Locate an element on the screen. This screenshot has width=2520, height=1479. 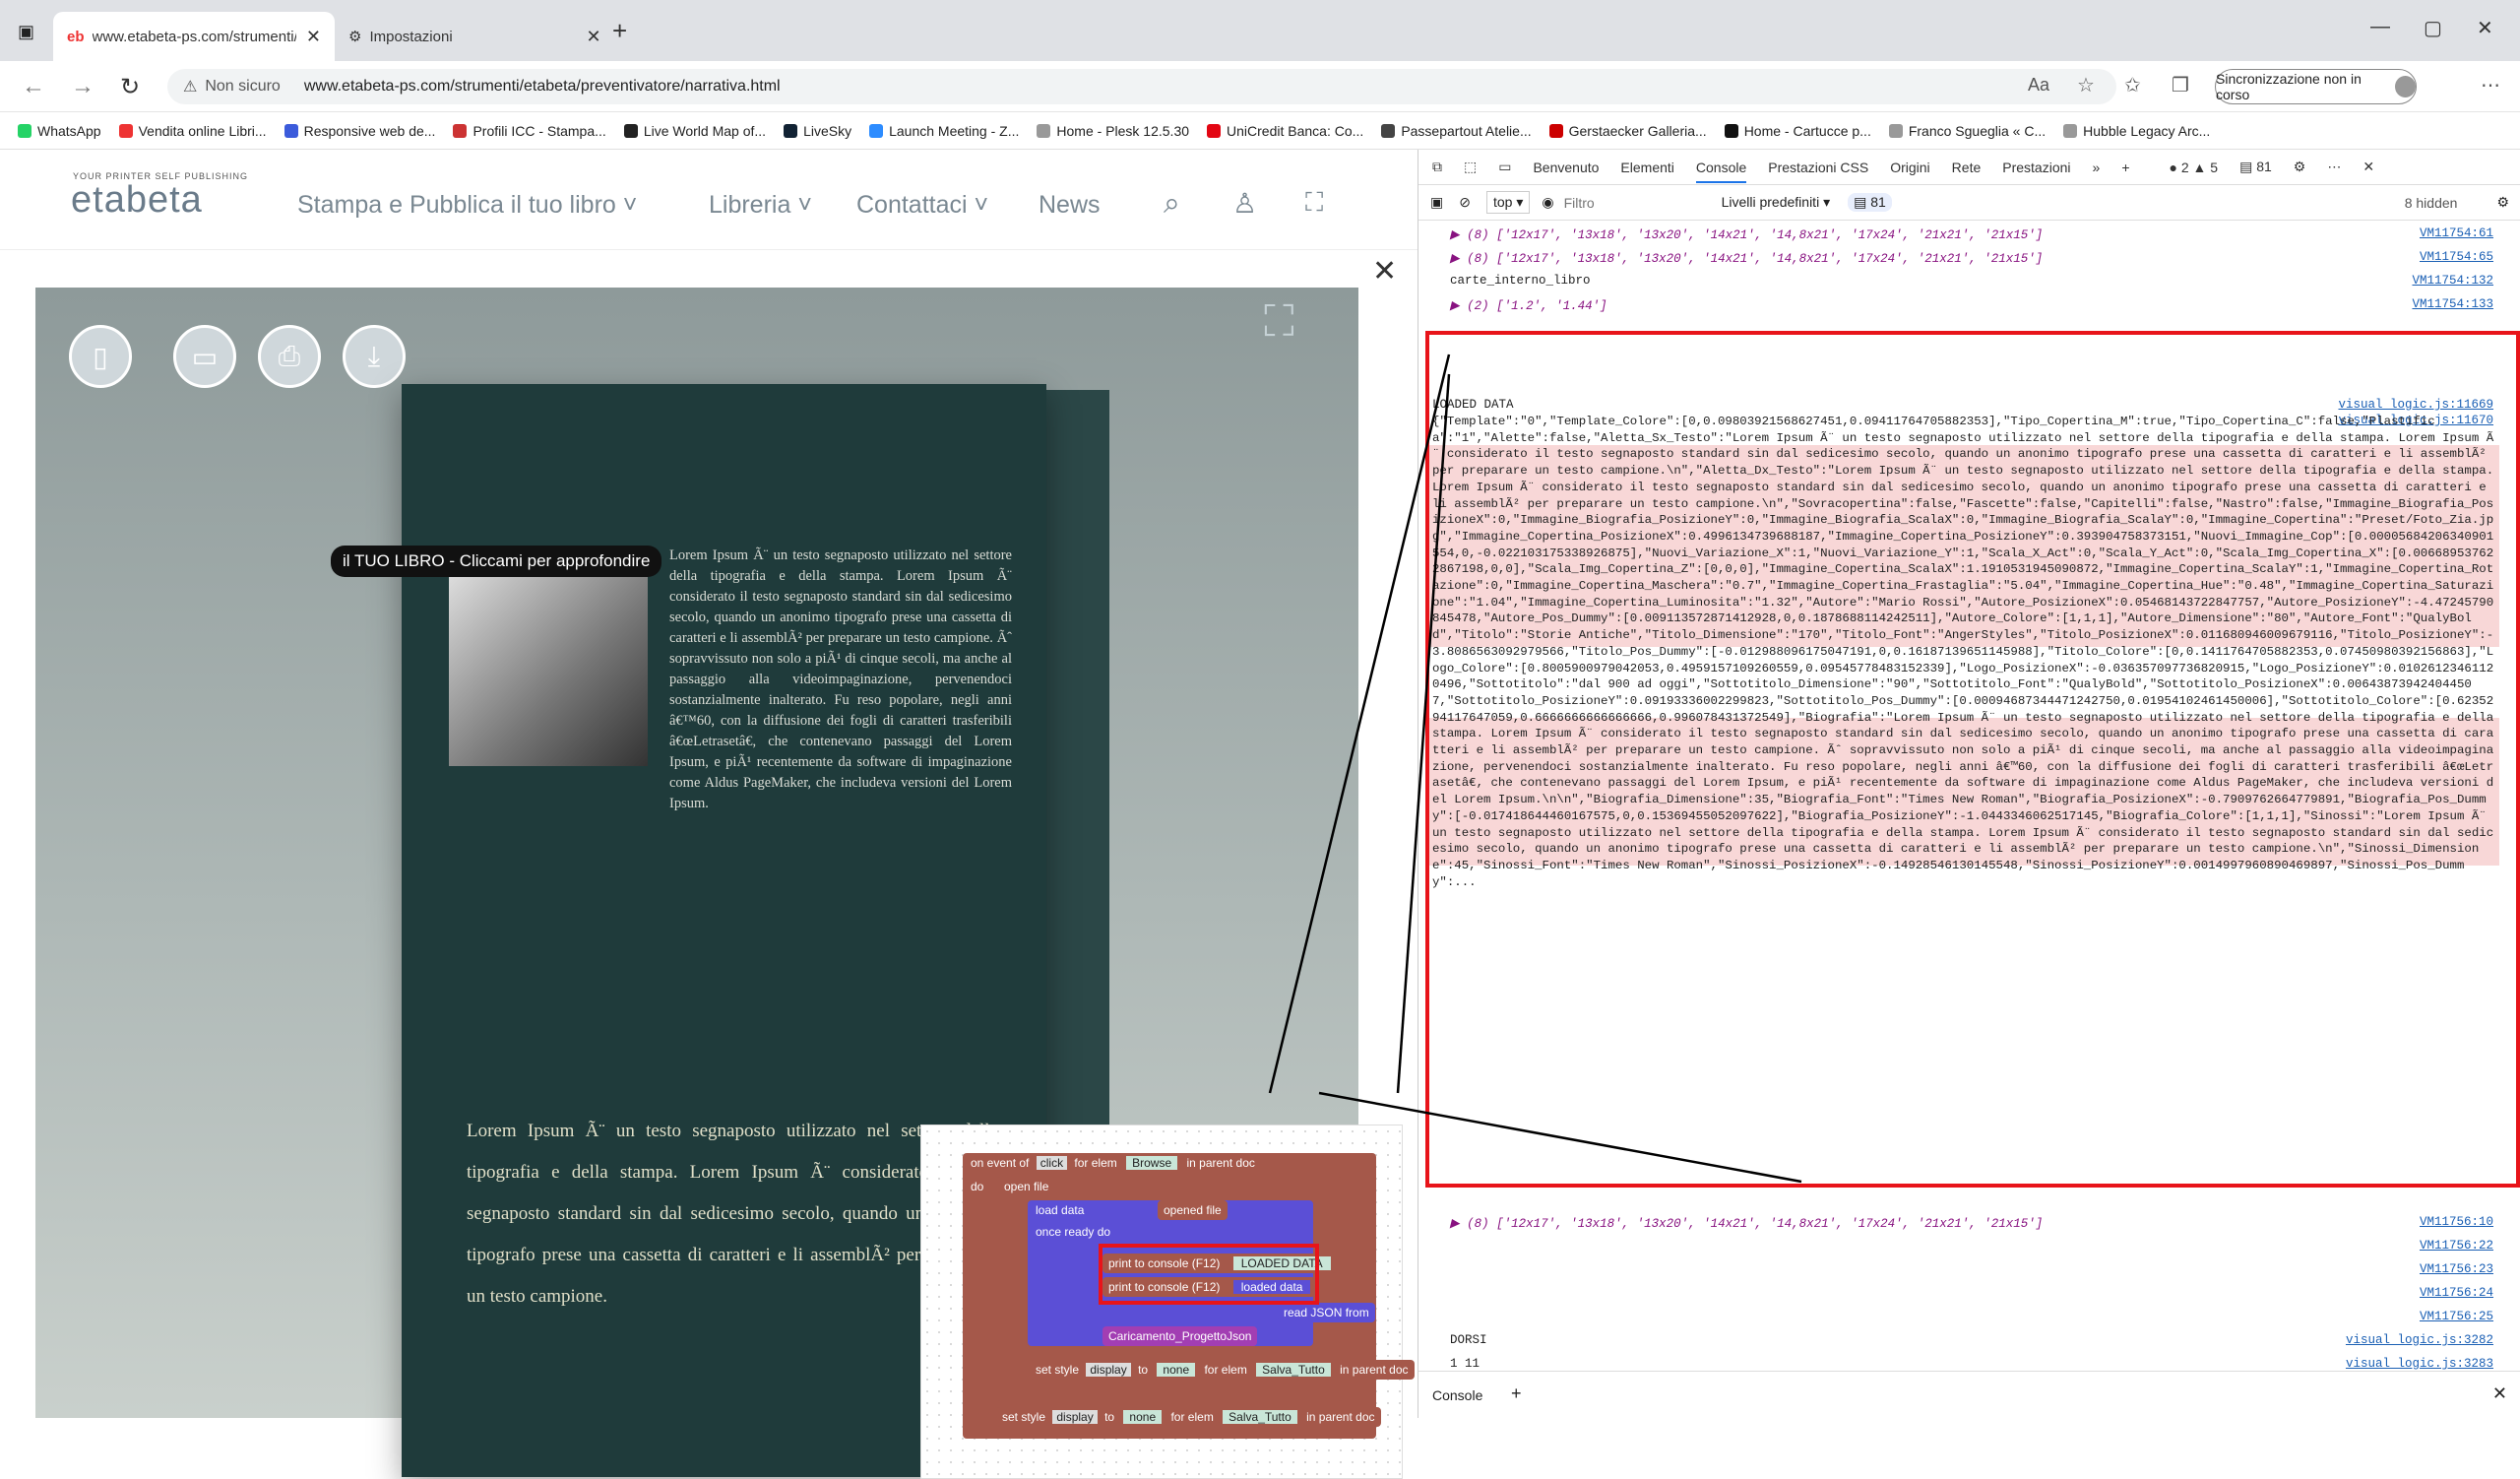
annotation-lines is located at coordinates (1535, 769).